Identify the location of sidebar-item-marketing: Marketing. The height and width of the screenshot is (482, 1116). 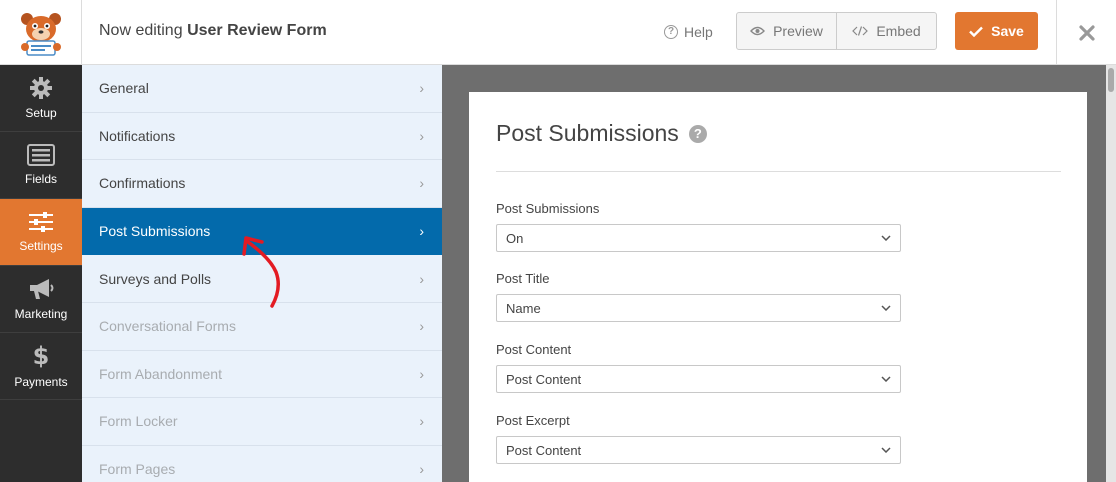
(41, 299).